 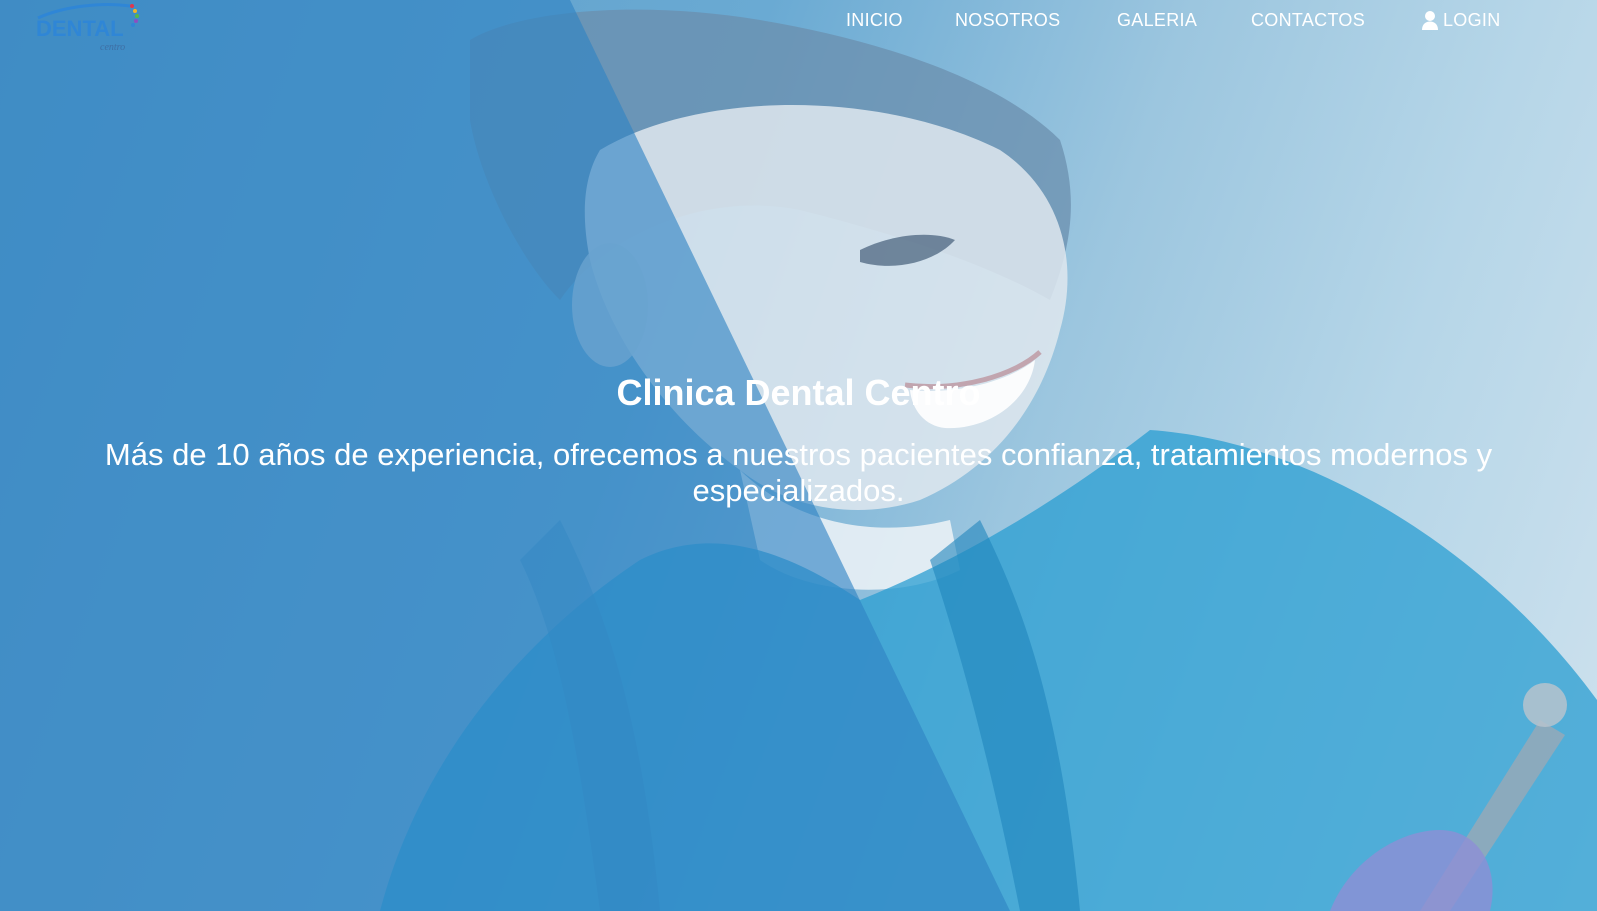 I want to click on user-icon, so click(x=1430, y=20).